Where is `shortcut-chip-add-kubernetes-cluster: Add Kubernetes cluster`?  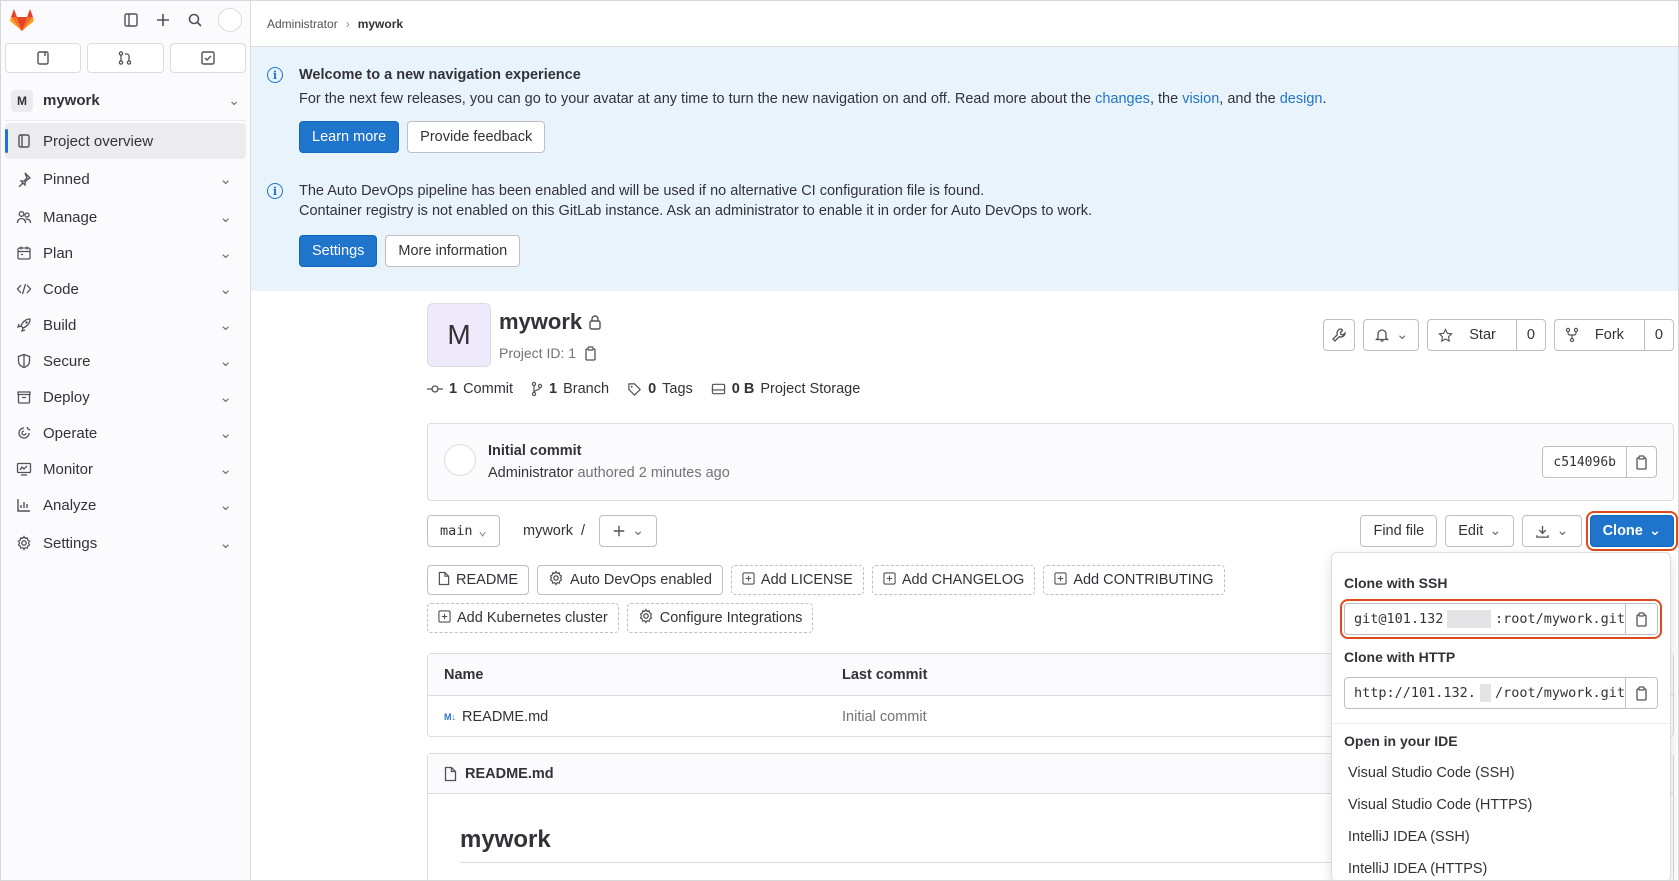
shortcut-chip-add-kubernetes-cluster: Add Kubernetes cluster is located at coordinates (523, 618).